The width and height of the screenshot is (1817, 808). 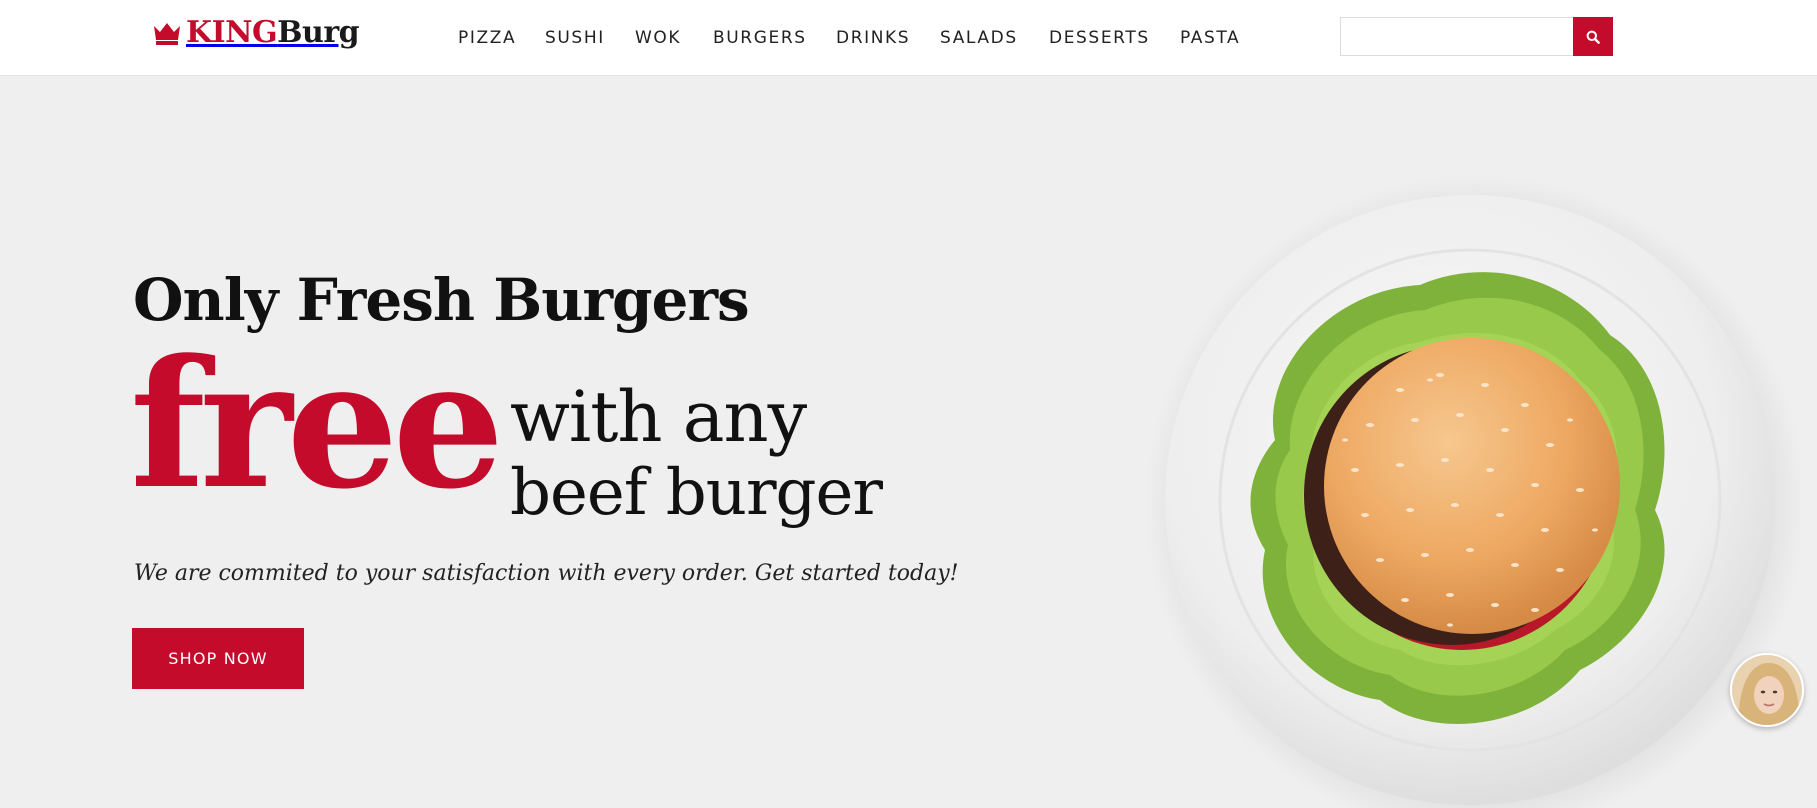 I want to click on nav-item-wok: WOK, so click(x=658, y=38).